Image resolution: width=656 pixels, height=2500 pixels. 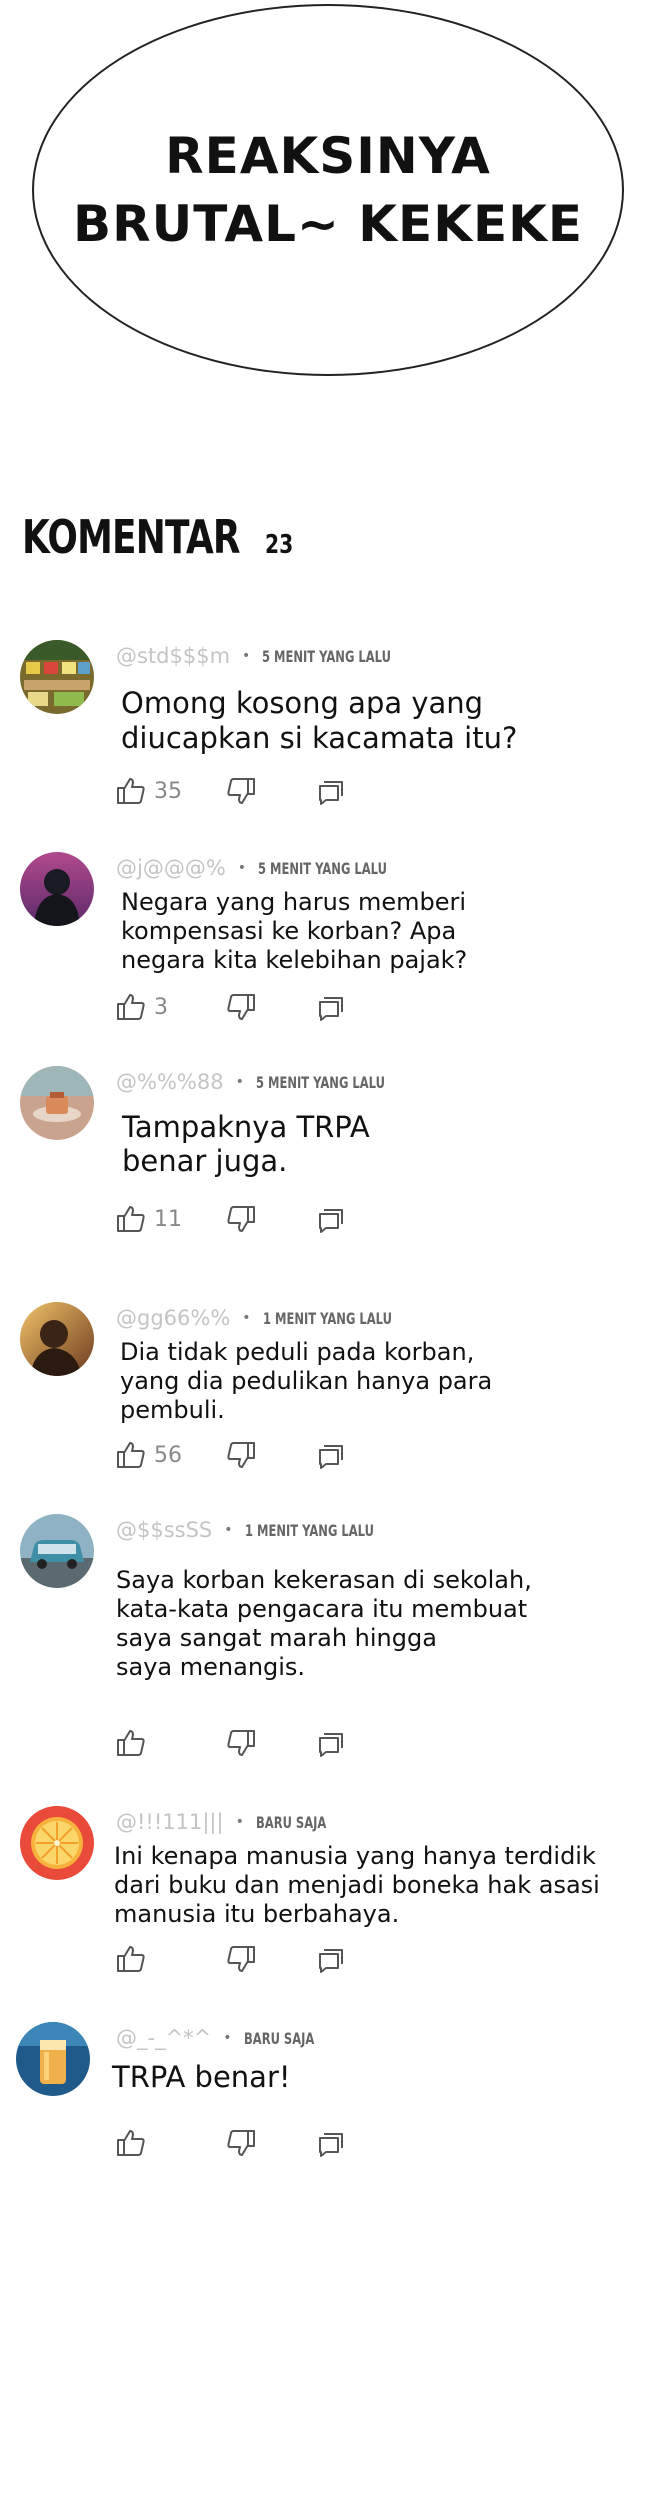 I want to click on comment-username: @$$ssSS, so click(x=164, y=1530).